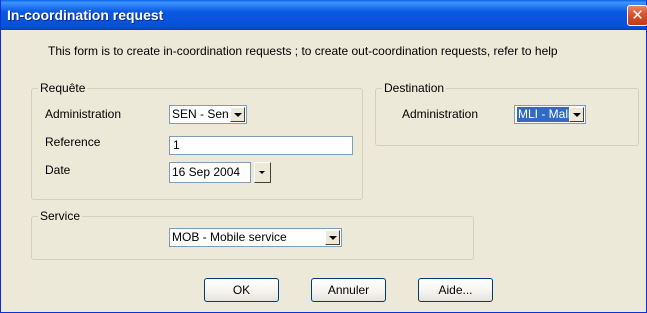 The image size is (647, 313). What do you see at coordinates (58, 170) in the screenshot?
I see `date-label: Date` at bounding box center [58, 170].